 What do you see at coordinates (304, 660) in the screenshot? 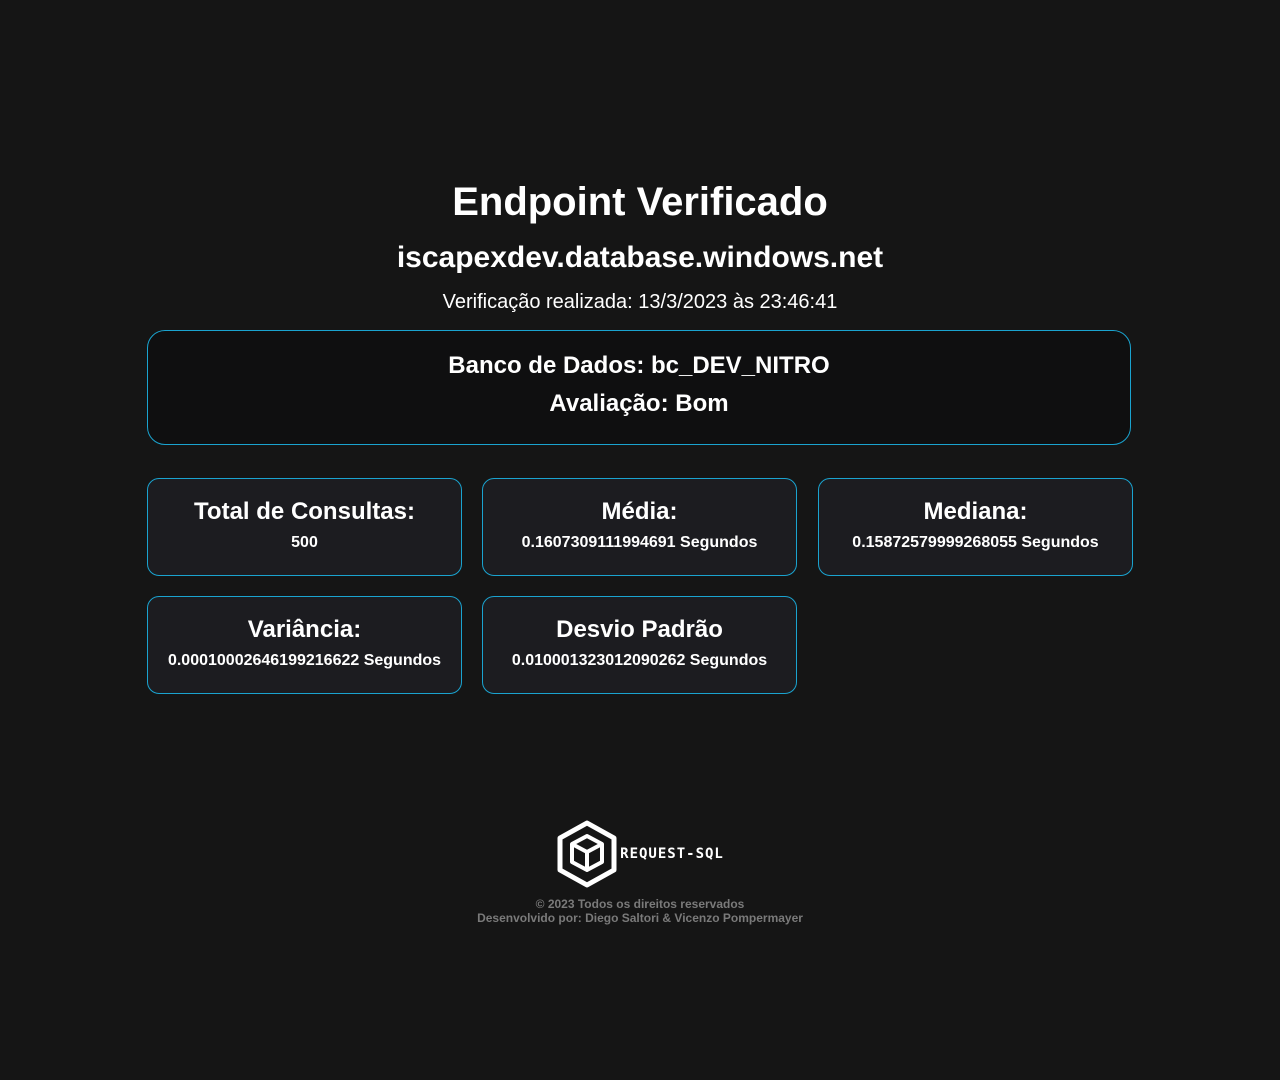
I see `stat-value: 0.00010002646199216622 Segundos` at bounding box center [304, 660].